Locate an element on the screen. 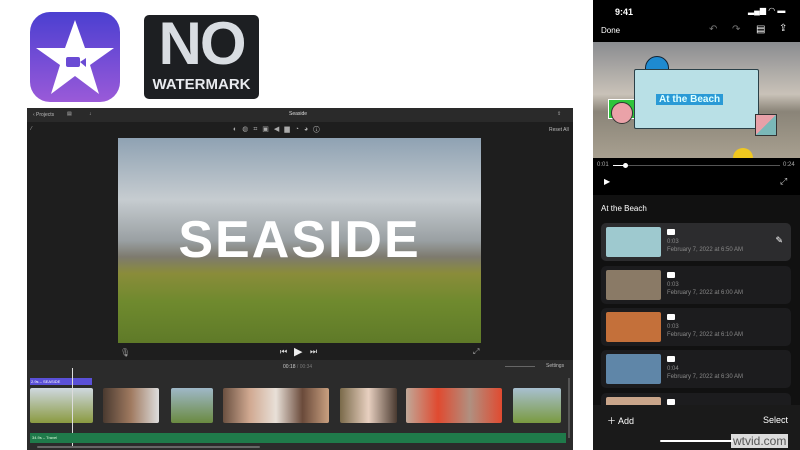  speed-icon: ◔ is located at coordinates (299, 129).